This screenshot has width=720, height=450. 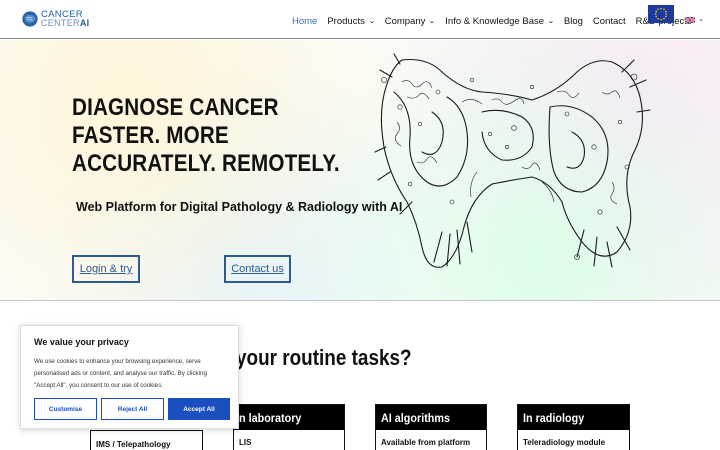 I want to click on reject-all-button: Reject All, so click(x=132, y=409).